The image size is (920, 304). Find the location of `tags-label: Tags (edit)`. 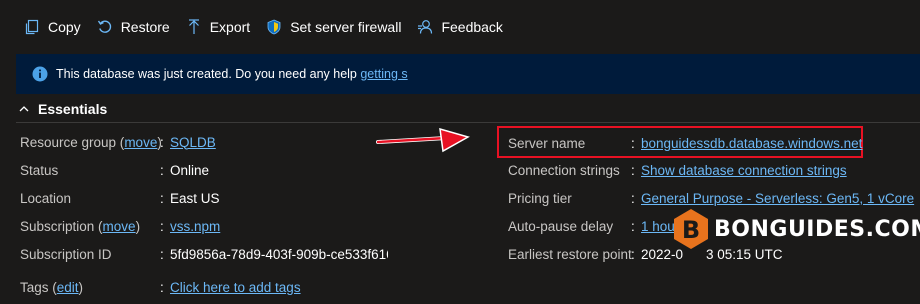

tags-label: Tags (edit) is located at coordinates (51, 287).